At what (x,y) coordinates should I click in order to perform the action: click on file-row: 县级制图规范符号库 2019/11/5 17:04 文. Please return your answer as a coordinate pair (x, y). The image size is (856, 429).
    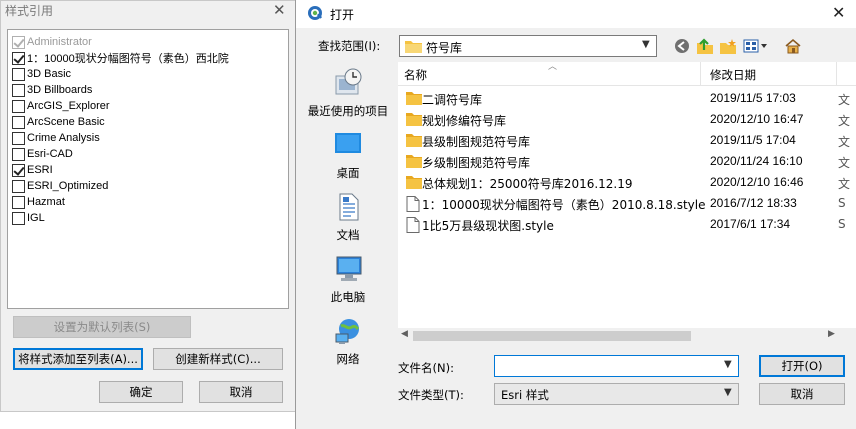
    Looking at the image, I should click on (627, 140).